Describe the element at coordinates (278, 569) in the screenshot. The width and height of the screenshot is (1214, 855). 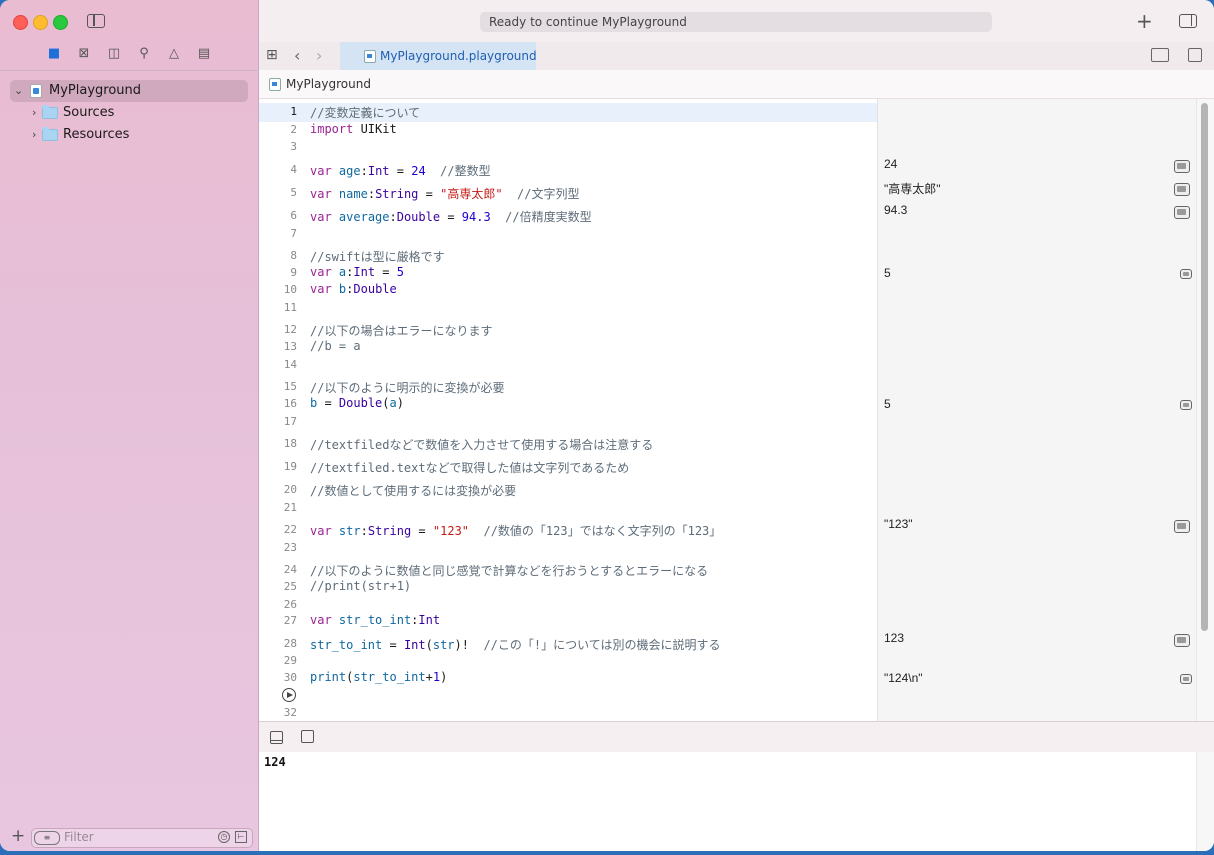
I see `line-number: 24` at that location.